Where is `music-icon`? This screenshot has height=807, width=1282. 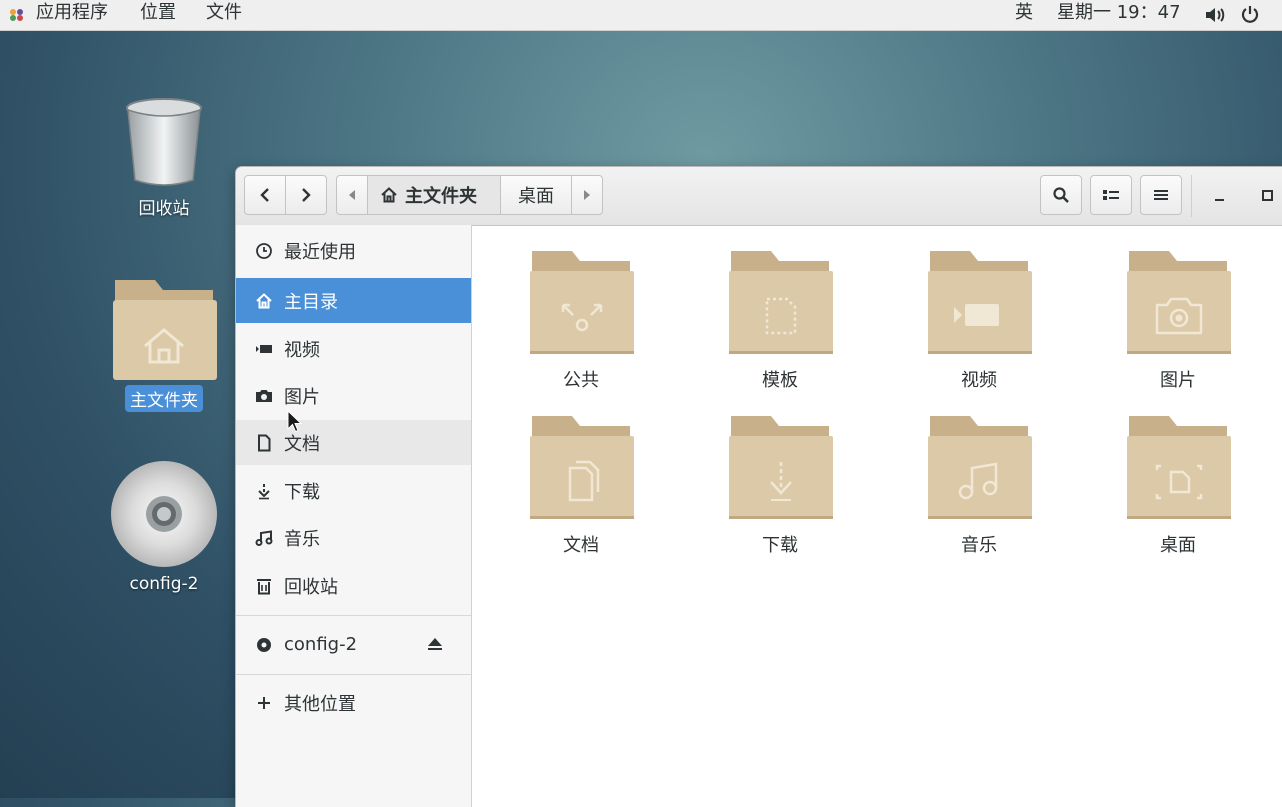 music-icon is located at coordinates (264, 537).